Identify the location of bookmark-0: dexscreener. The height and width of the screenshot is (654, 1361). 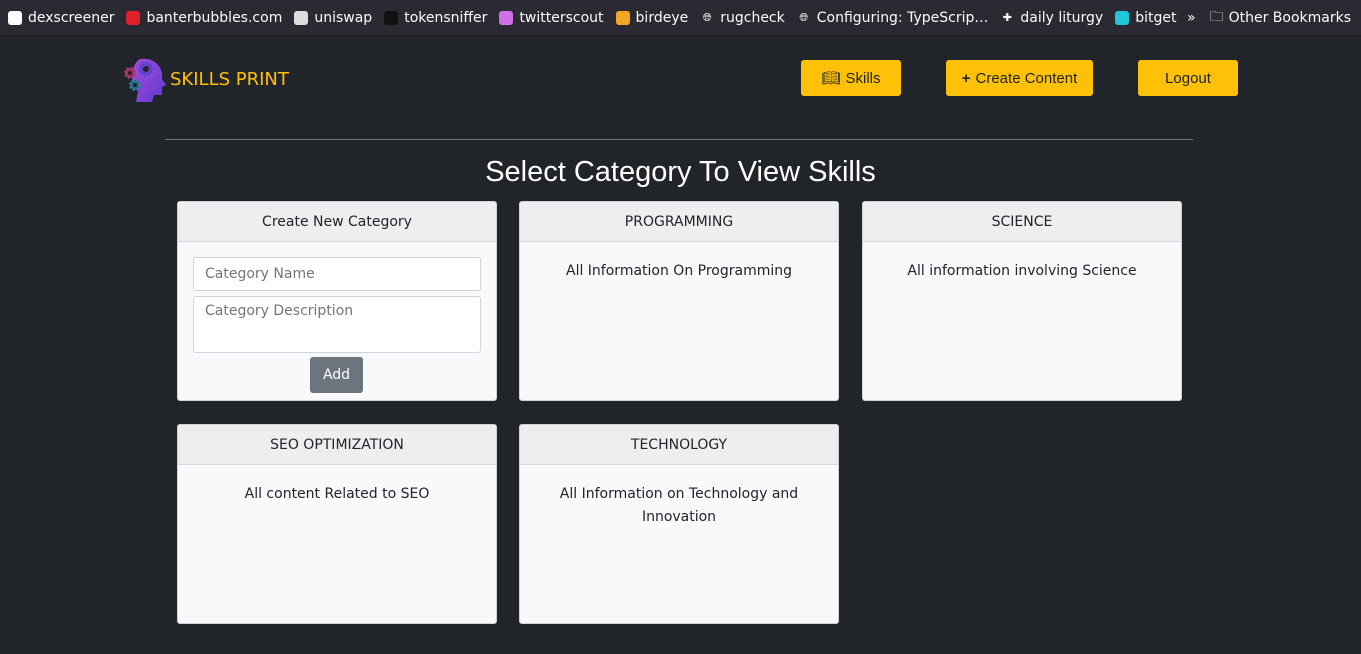
(61, 18).